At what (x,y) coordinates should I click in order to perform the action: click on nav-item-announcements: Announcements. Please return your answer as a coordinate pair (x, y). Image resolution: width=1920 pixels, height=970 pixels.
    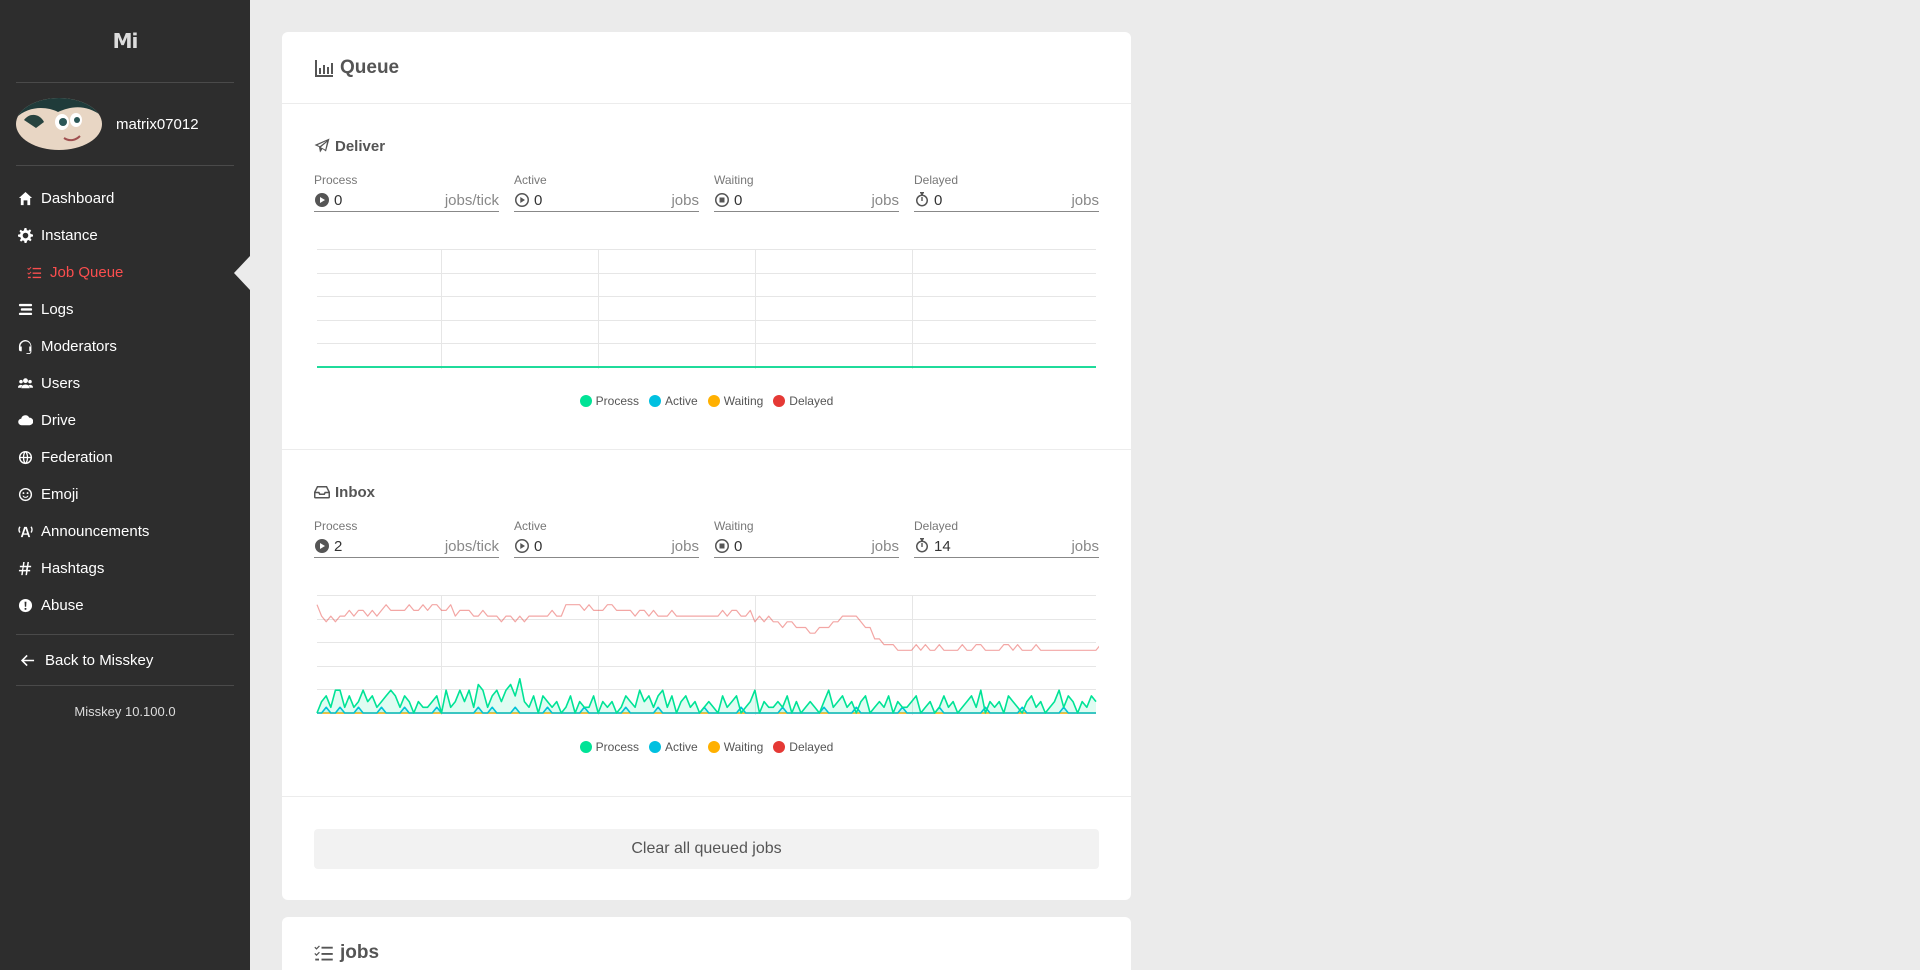
    Looking at the image, I should click on (125, 531).